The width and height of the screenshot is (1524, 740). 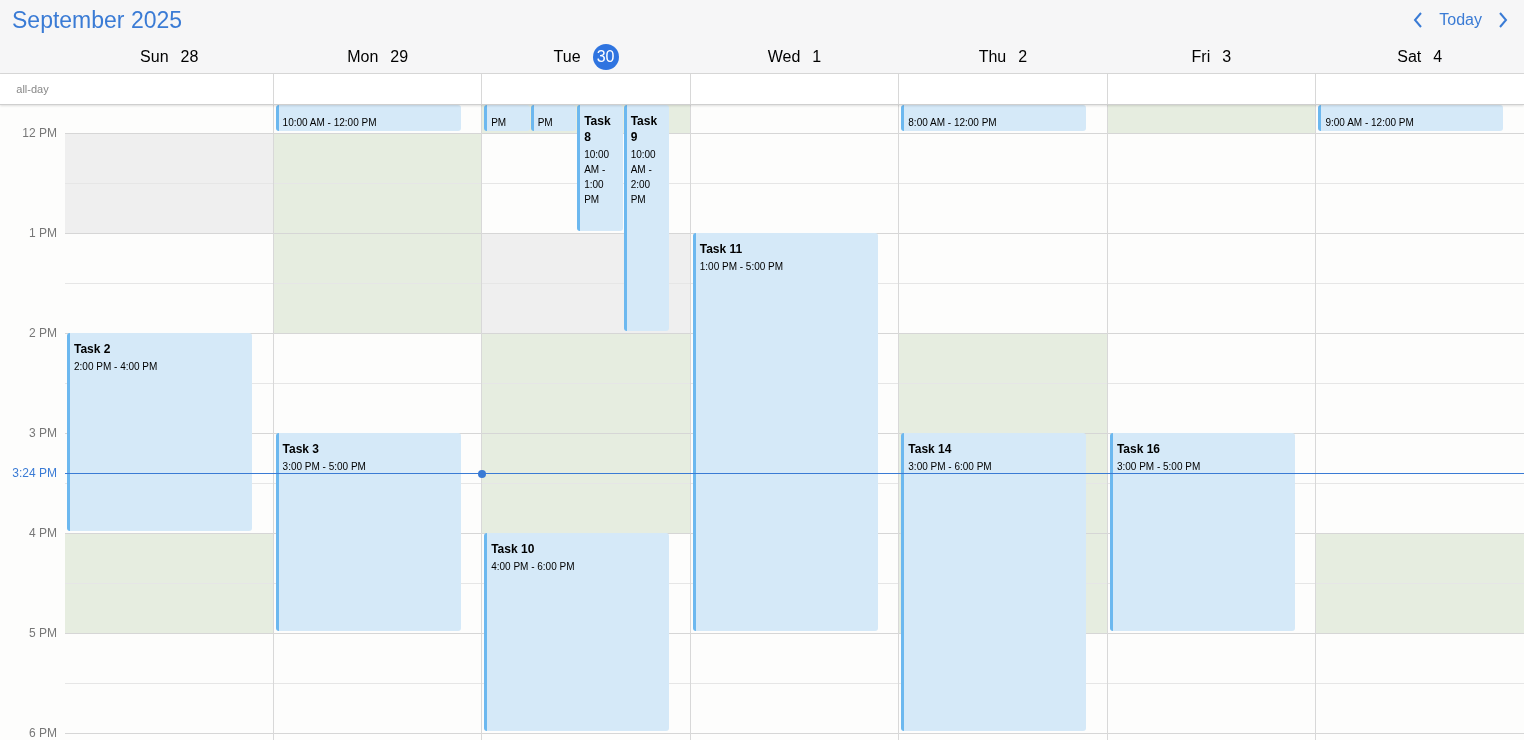 I want to click on hour-label: 2 PM, so click(x=43, y=333).